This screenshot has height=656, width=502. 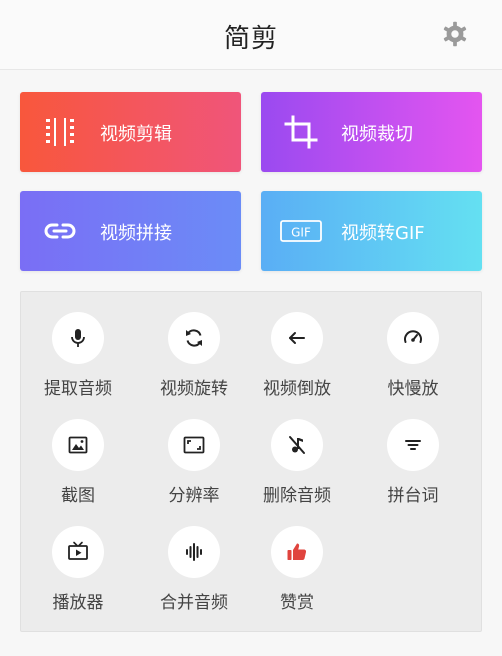 I want to click on arrow-left-icon, so click(x=297, y=338).